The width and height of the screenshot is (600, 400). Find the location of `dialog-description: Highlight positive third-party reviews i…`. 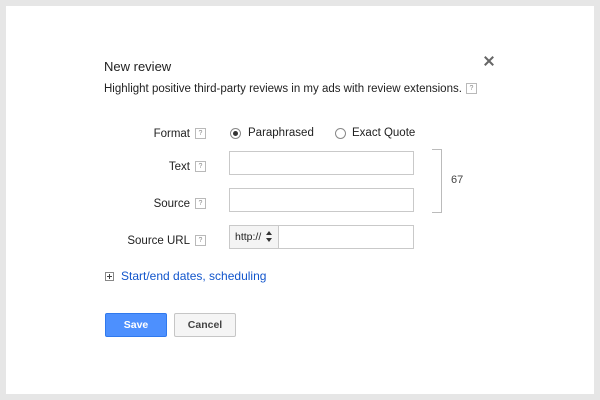

dialog-description: Highlight positive third-party reviews i… is located at coordinates (290, 89).